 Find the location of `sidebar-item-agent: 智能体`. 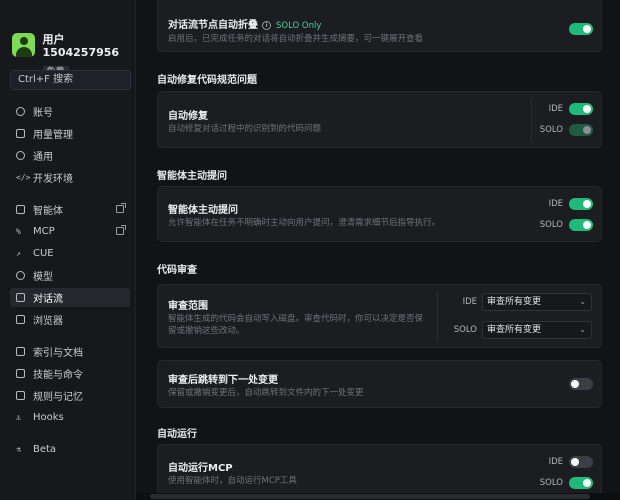

sidebar-item-agent: 智能体 is located at coordinates (70, 209).